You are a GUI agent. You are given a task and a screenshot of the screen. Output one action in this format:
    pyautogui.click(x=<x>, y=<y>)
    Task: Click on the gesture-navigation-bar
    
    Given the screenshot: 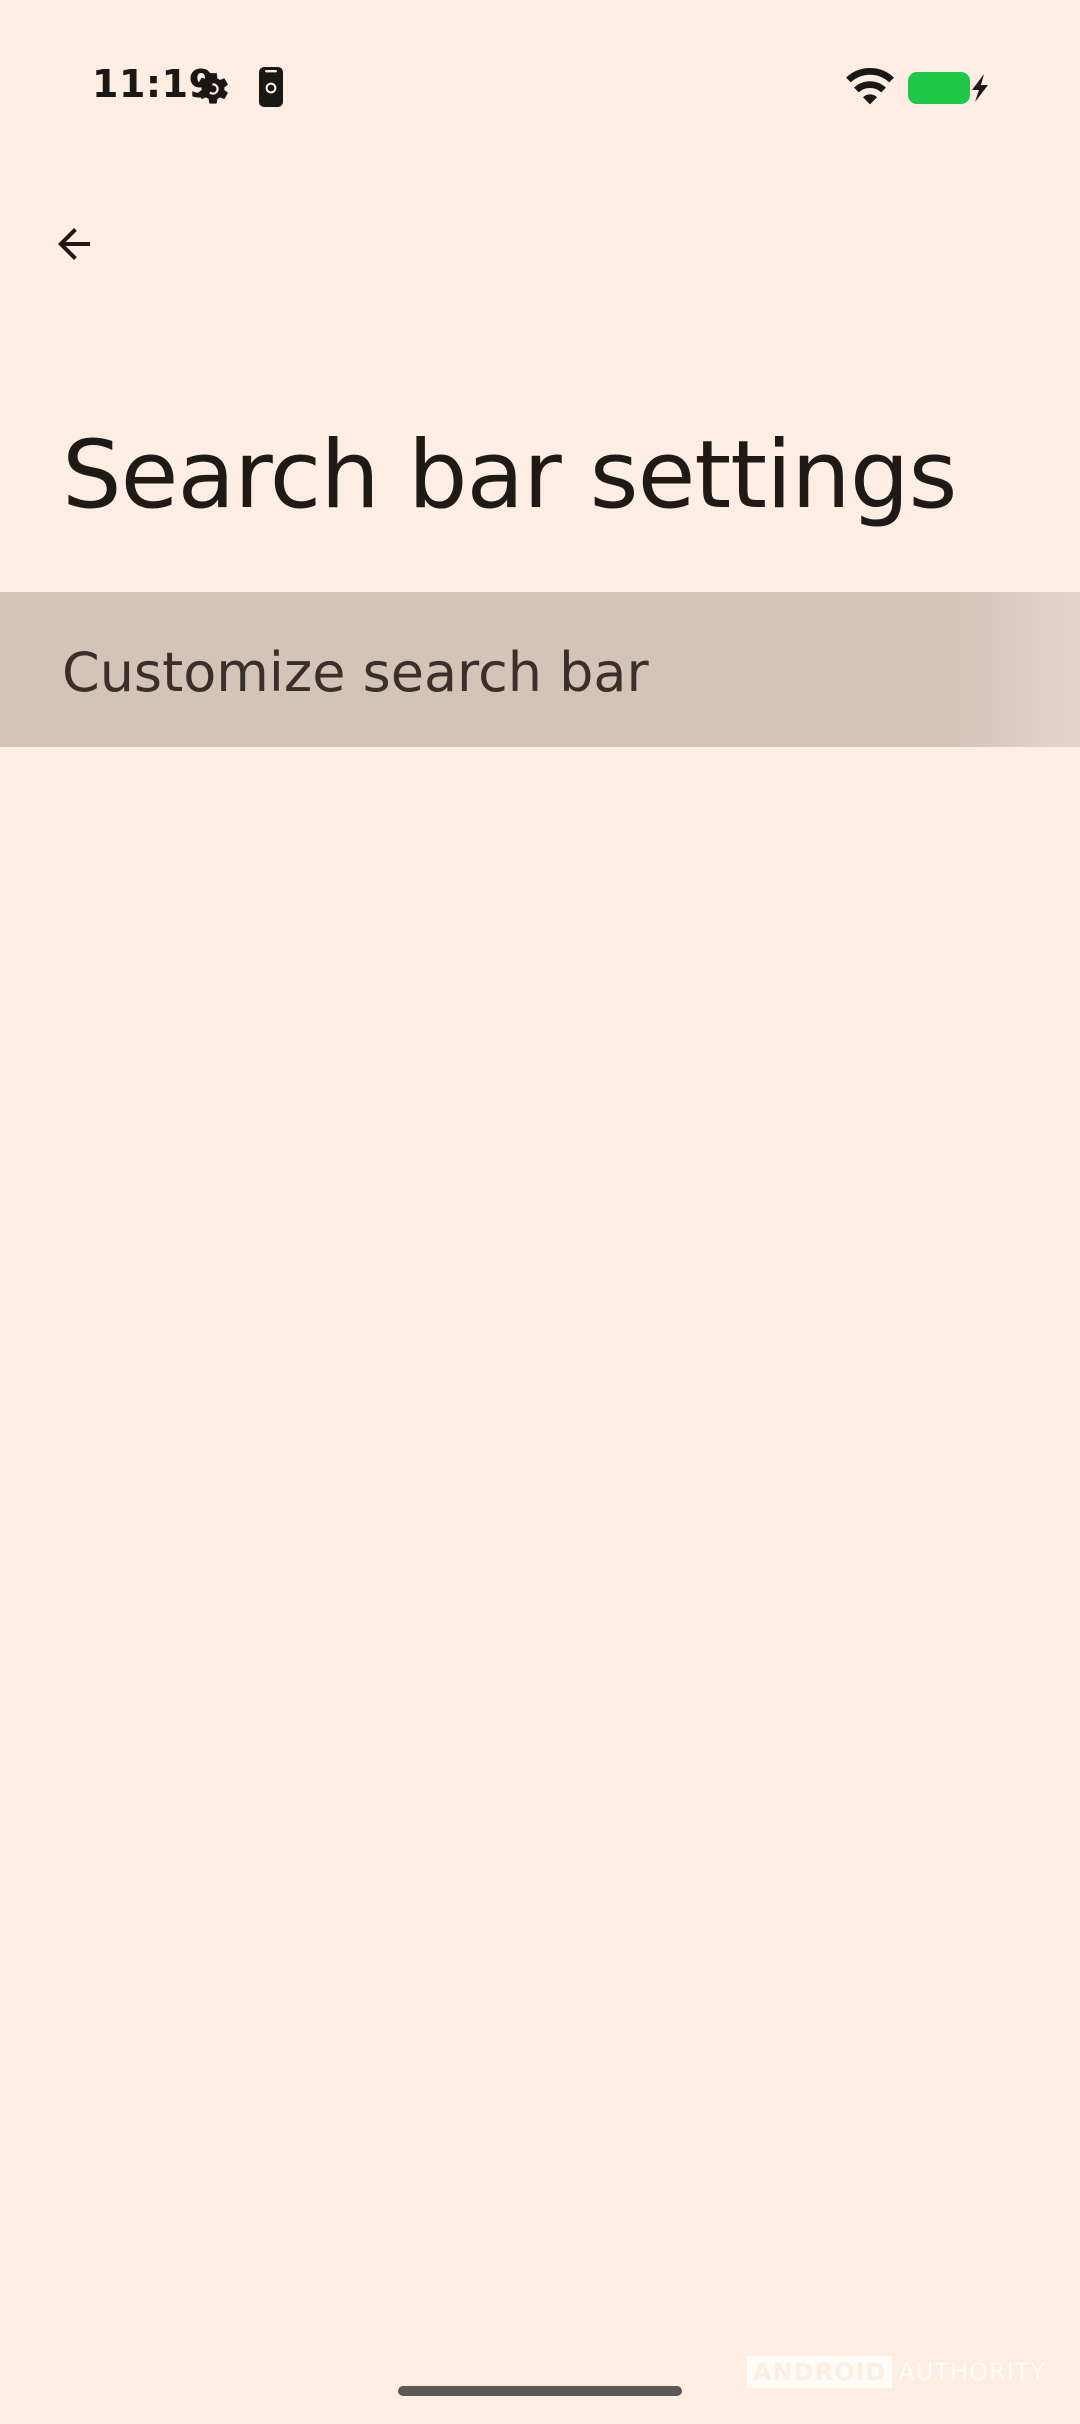 What is the action you would take?
    pyautogui.click(x=540, y=2391)
    